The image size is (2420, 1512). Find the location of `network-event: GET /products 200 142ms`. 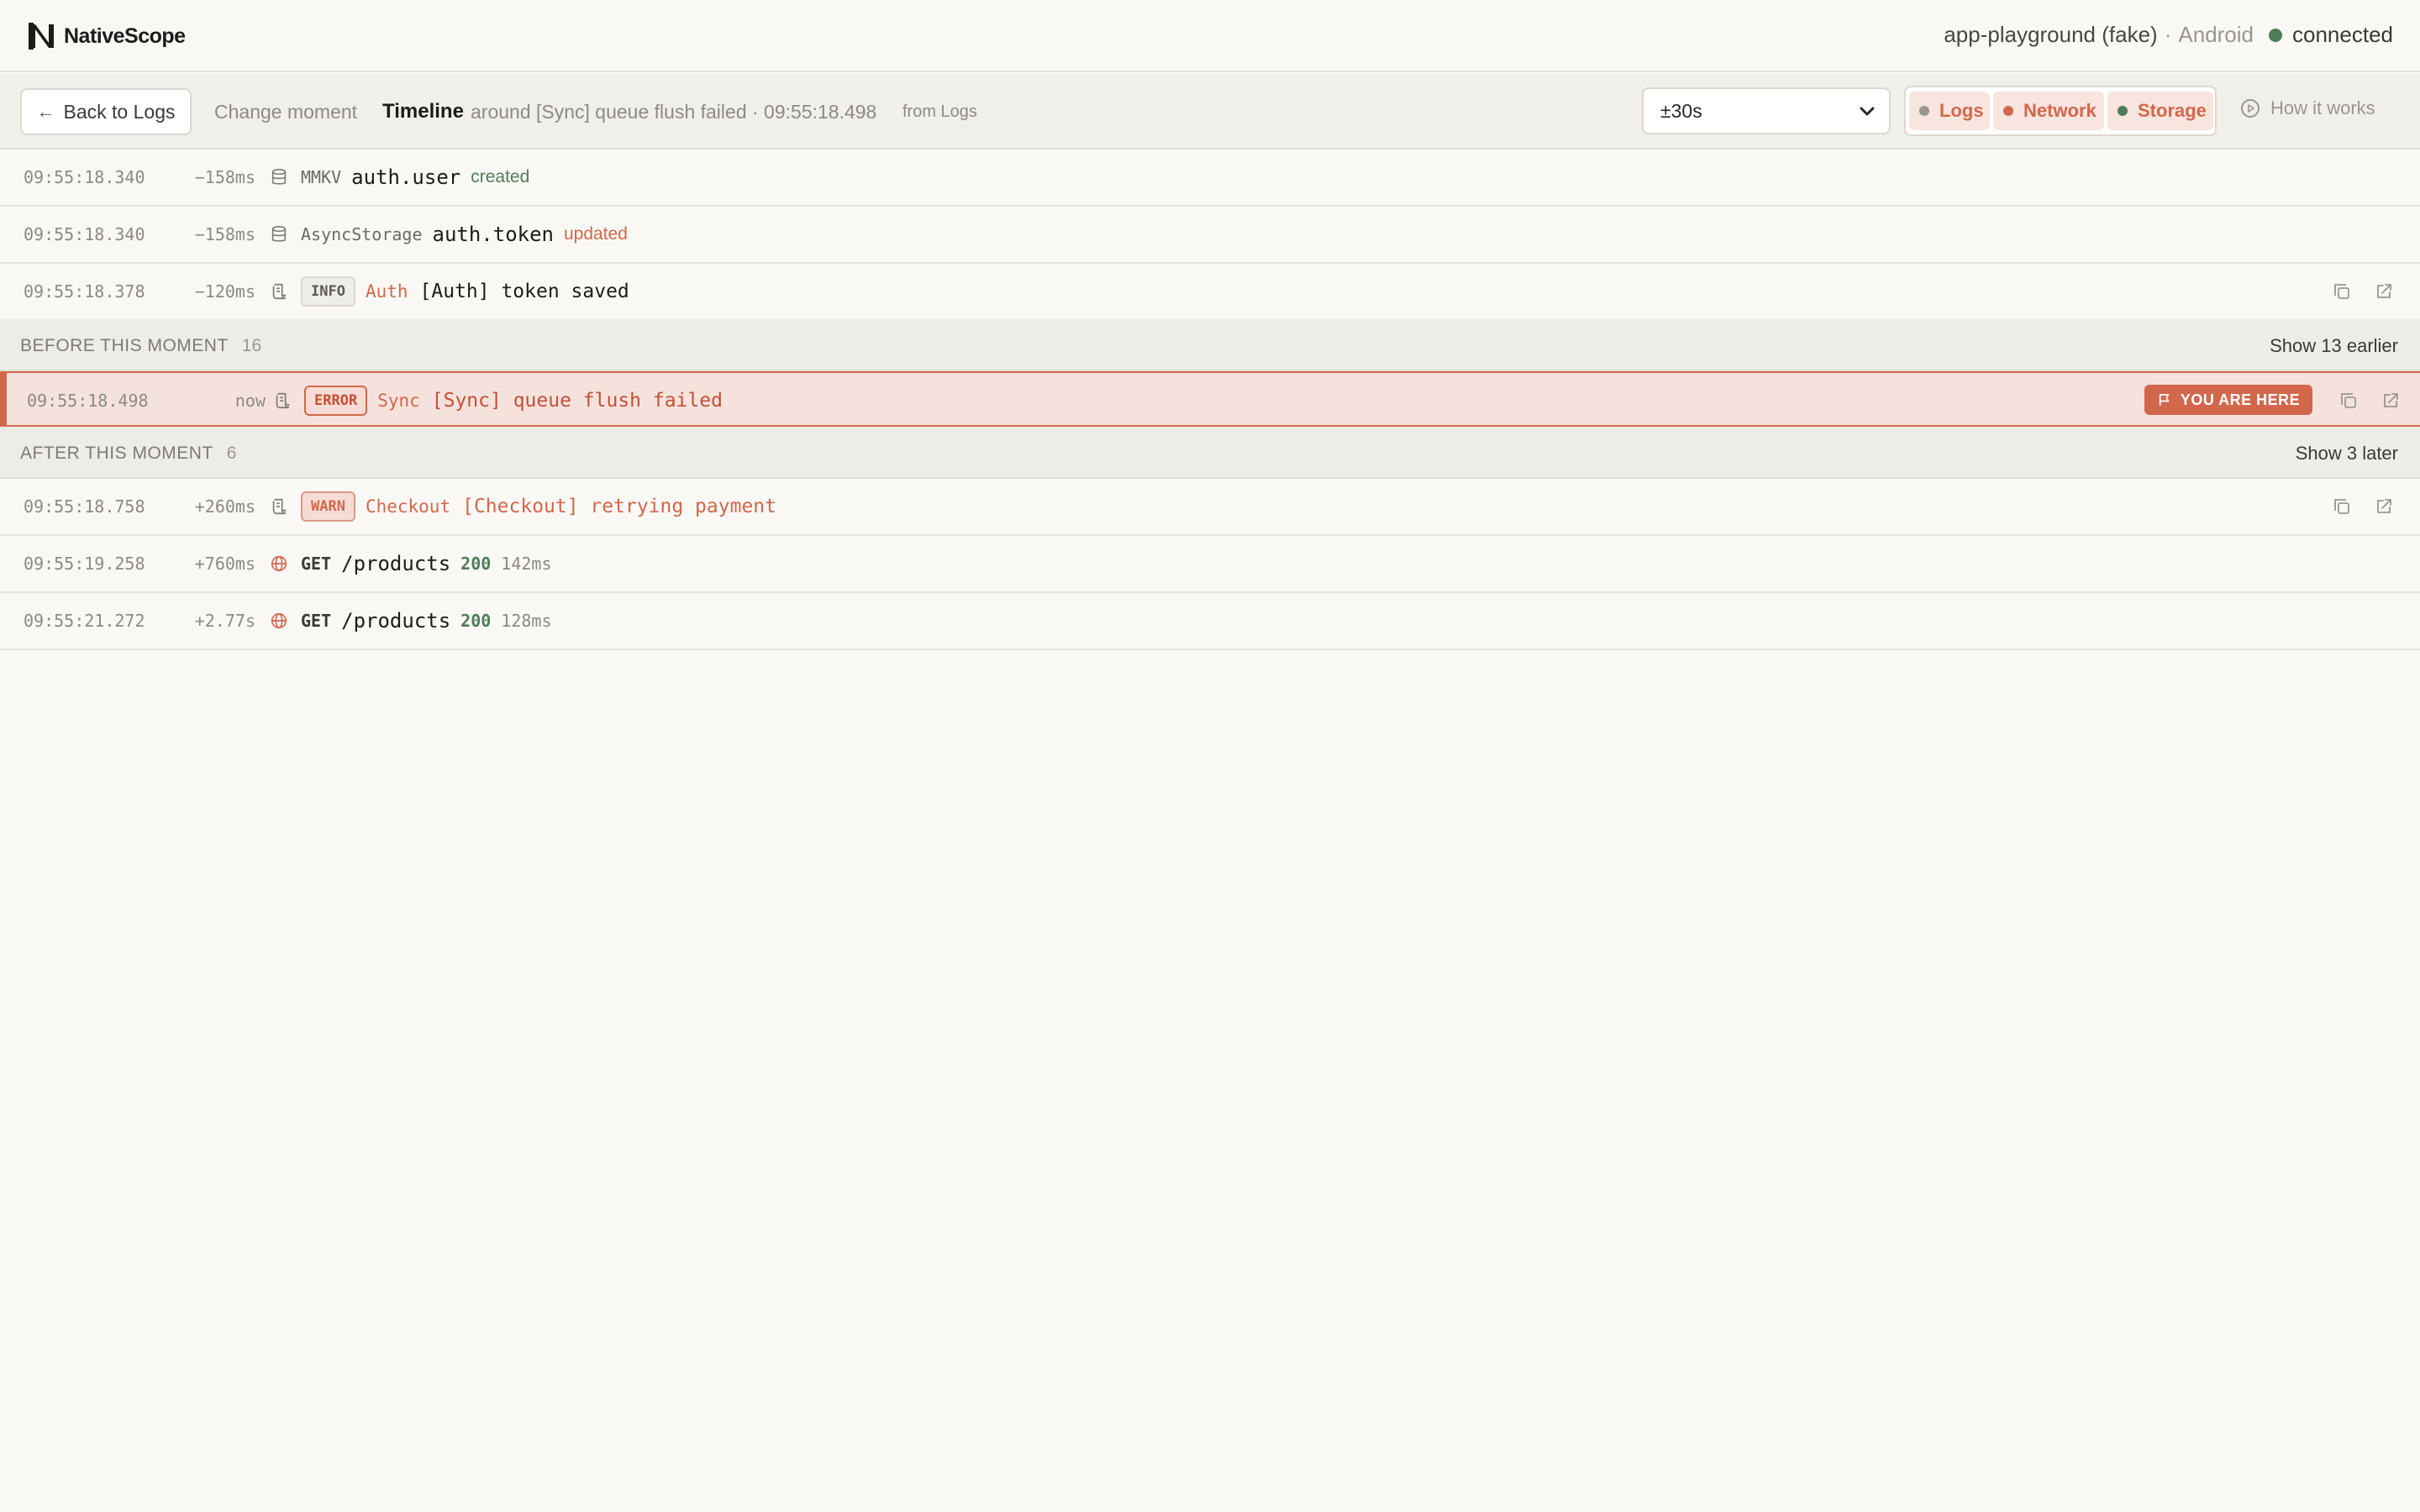

network-event: GET /products 200 142ms is located at coordinates (427, 563).